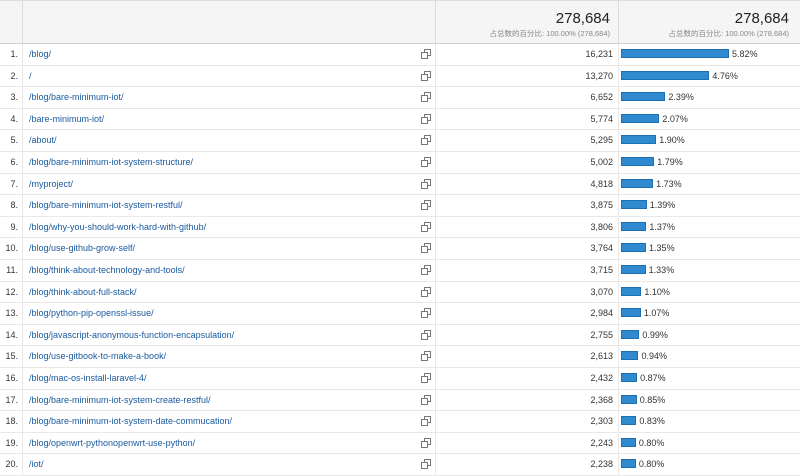  What do you see at coordinates (709, 140) in the screenshot?
I see `share-cell: 1.90%` at bounding box center [709, 140].